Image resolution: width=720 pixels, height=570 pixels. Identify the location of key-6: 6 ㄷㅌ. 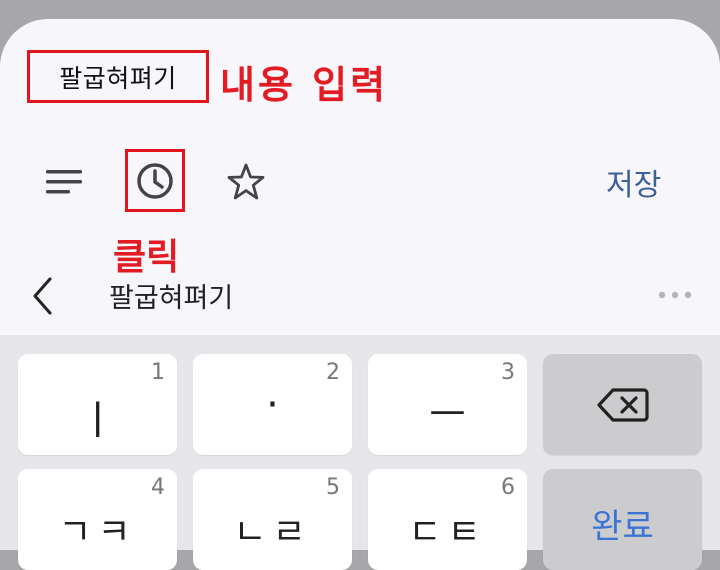
(447, 519).